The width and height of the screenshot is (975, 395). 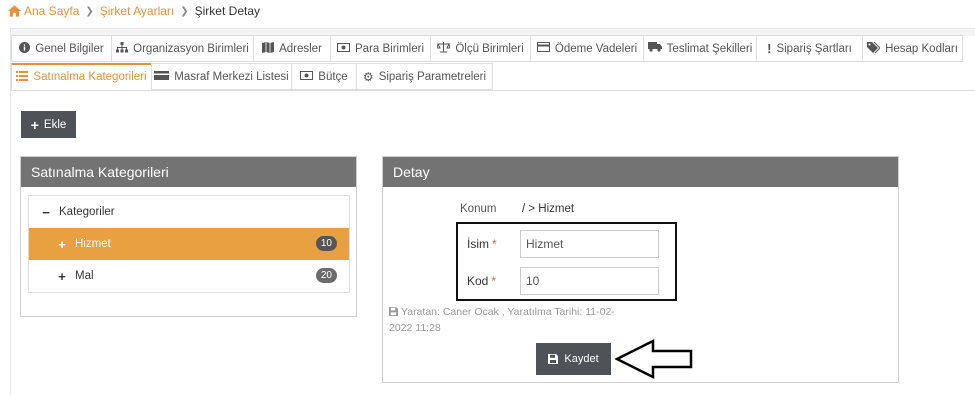 I want to click on tree-root-label: Kategoriler, so click(x=87, y=212).